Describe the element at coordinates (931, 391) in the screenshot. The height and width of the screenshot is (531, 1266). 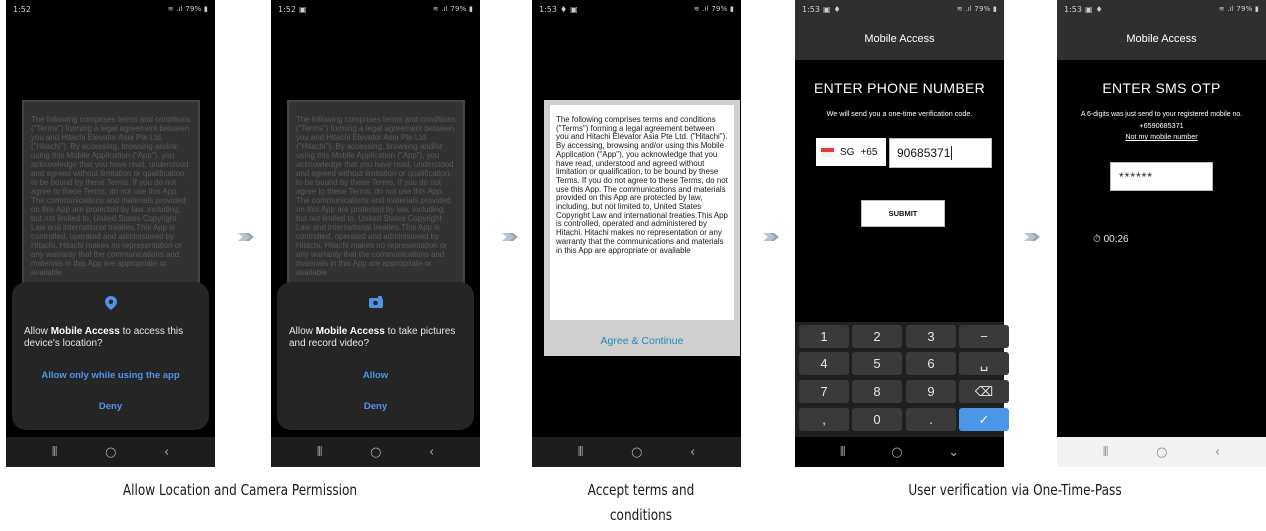
I see `key-9: 9` at that location.